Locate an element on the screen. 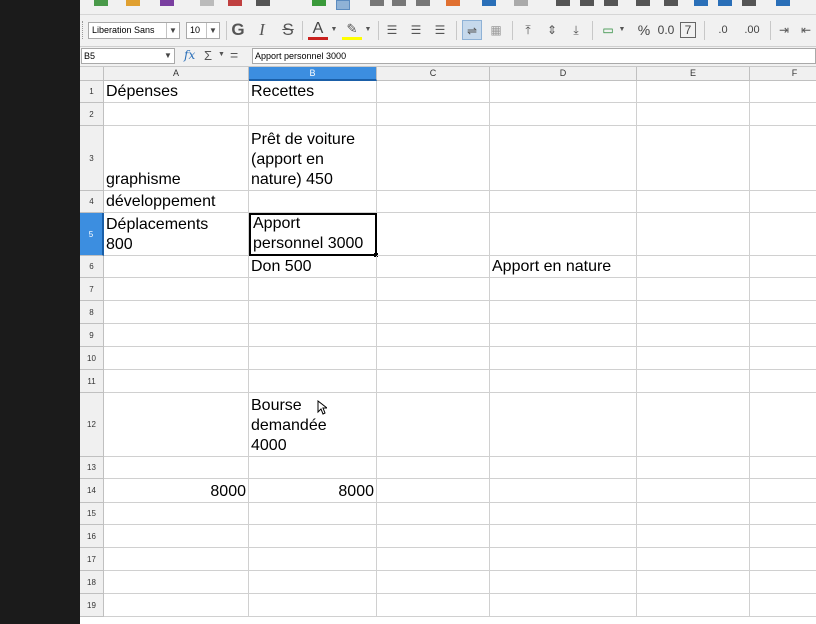  cell-d10 is located at coordinates (563, 358).